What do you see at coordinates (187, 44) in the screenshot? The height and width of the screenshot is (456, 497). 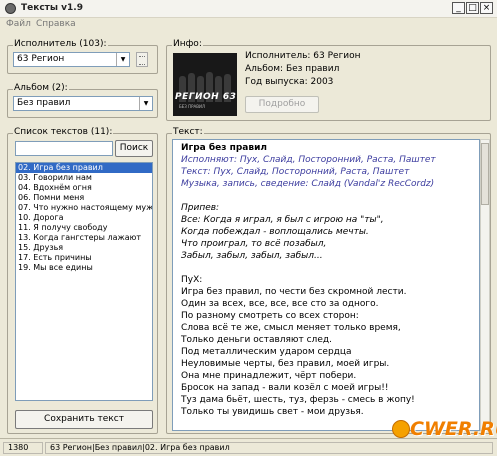 I see `info-label: Инфо:` at bounding box center [187, 44].